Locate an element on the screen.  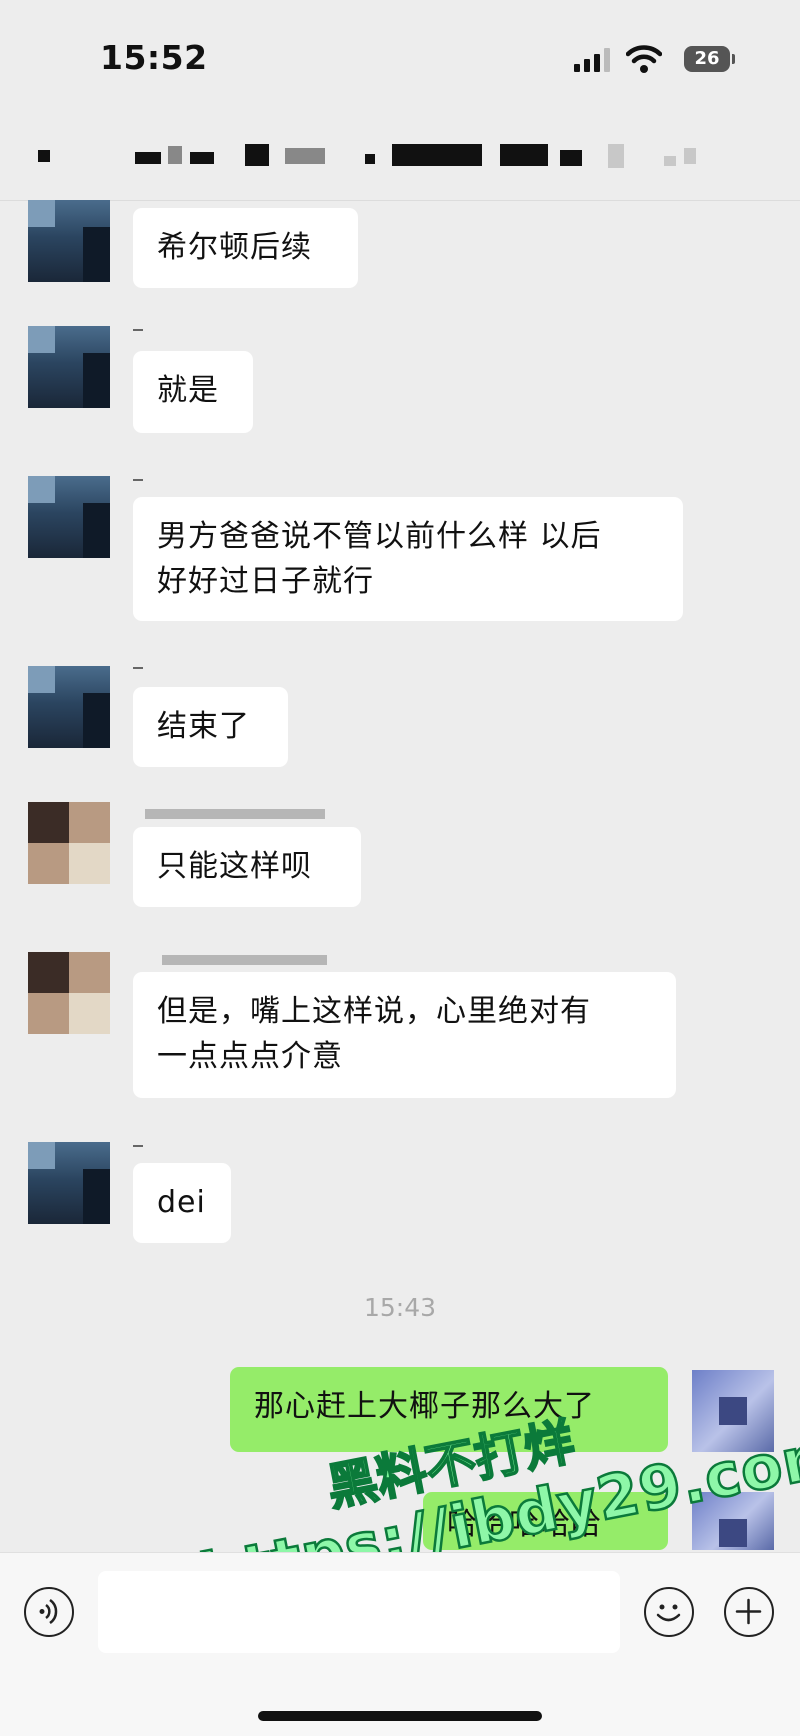
status-bar: 15:52 26 is located at coordinates (400, 55).